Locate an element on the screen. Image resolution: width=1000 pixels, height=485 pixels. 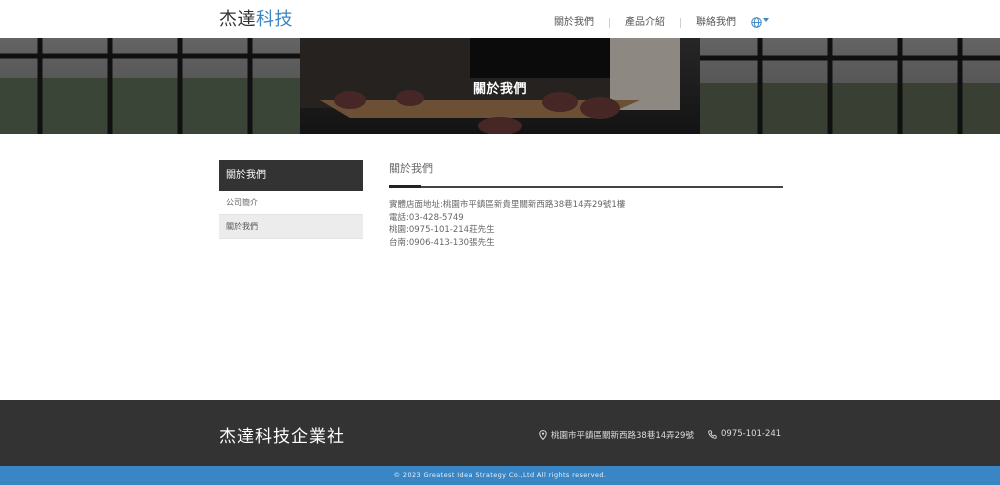
banner-title: 關於我們 is located at coordinates (499, 89).